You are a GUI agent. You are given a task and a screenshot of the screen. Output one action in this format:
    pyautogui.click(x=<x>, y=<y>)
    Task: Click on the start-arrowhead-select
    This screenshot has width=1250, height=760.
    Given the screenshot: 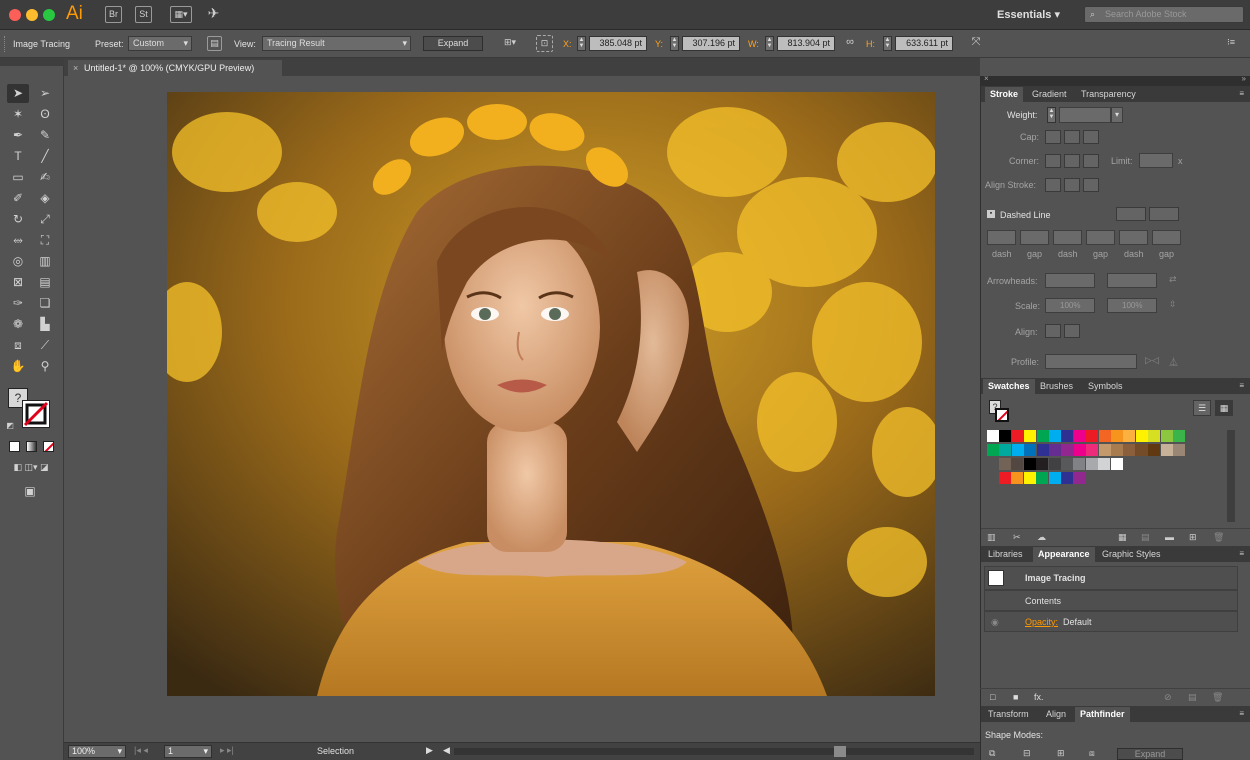 What is the action you would take?
    pyautogui.click(x=1070, y=280)
    